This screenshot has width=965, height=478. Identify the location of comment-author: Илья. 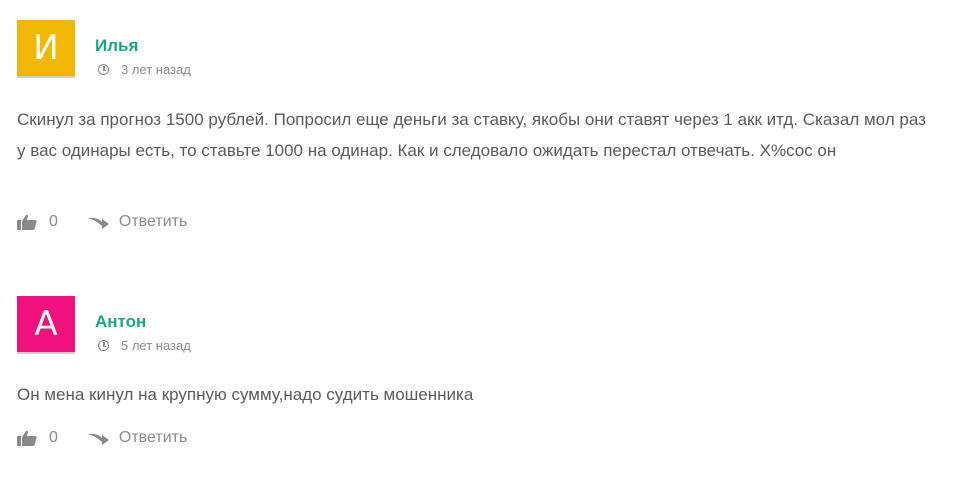
(116, 46).